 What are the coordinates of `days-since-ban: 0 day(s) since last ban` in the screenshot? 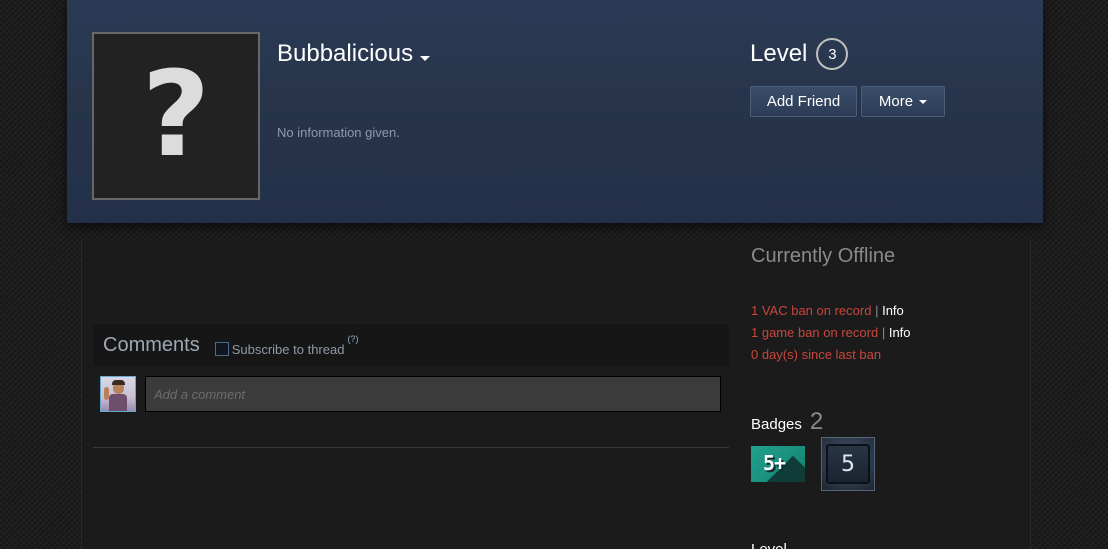 It's located at (816, 354).